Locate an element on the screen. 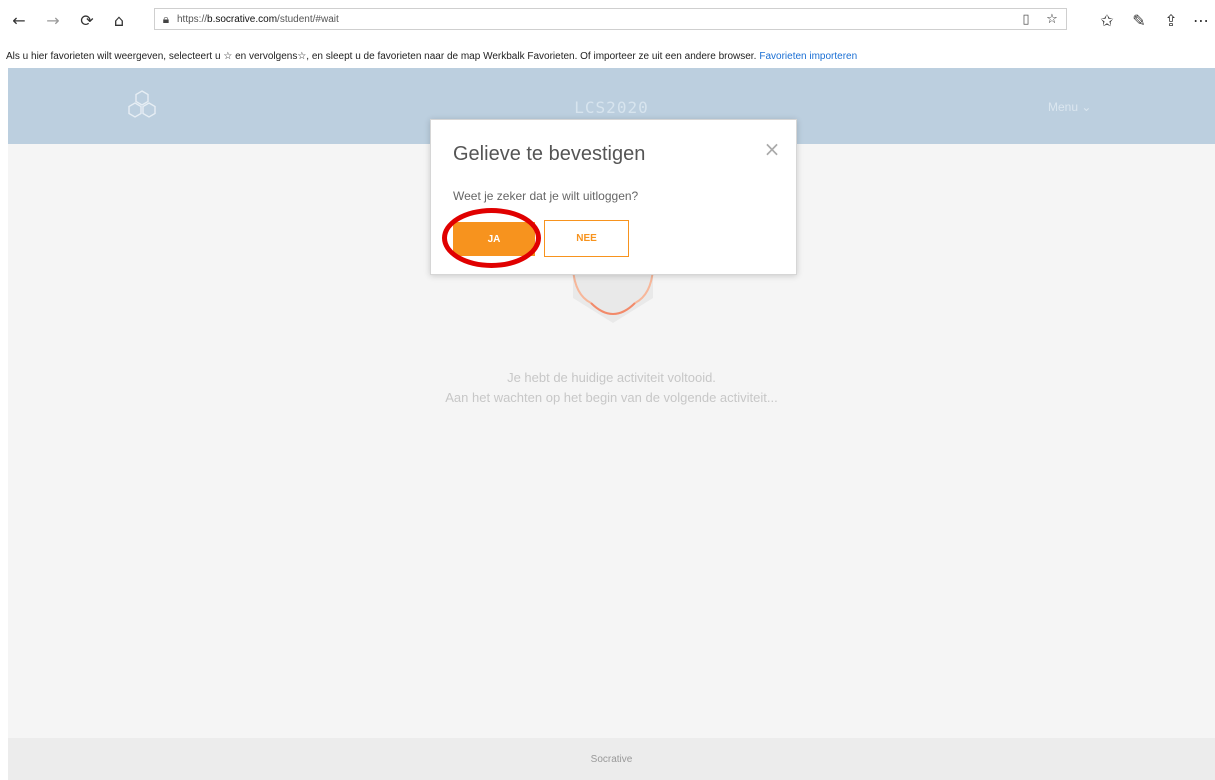  footer-text: Socrative is located at coordinates (611, 759).